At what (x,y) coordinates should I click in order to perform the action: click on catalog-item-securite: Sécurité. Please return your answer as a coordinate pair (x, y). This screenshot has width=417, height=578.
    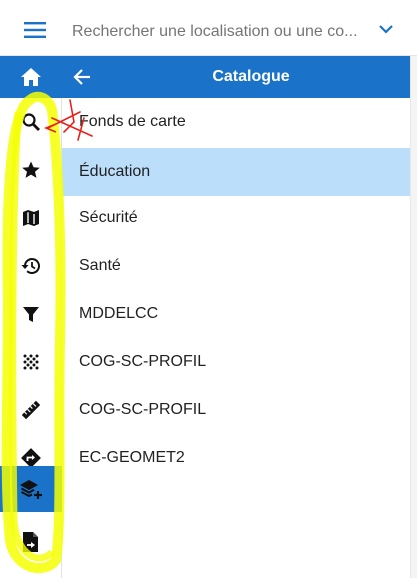
    Looking at the image, I should click on (236, 218).